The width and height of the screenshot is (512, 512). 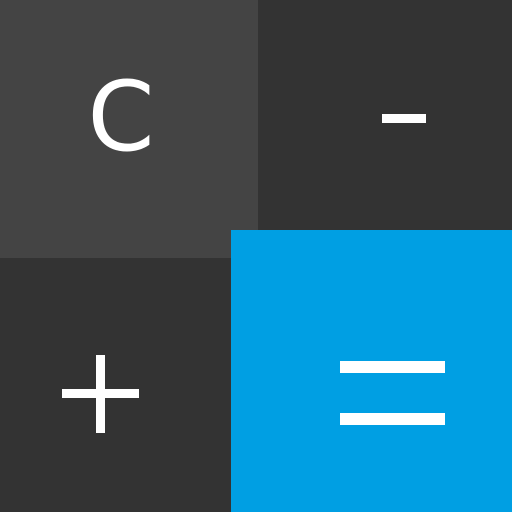 I want to click on equals-icon, so click(x=392, y=367).